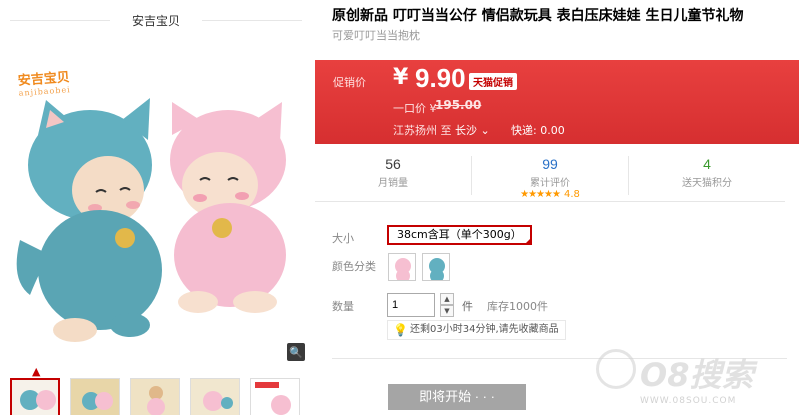 The image size is (799, 415). Describe the element at coordinates (415, 108) in the screenshot. I see `original-price-label: 一口价 ¥` at that location.